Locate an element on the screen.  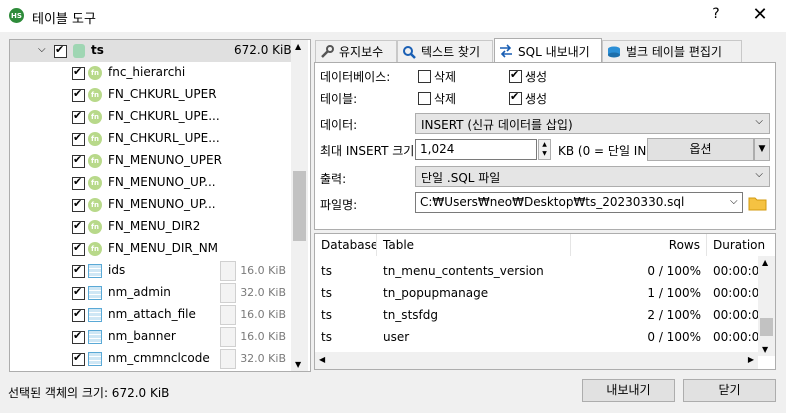
tab-label: 텍스트 찾기 is located at coordinates (451, 52).